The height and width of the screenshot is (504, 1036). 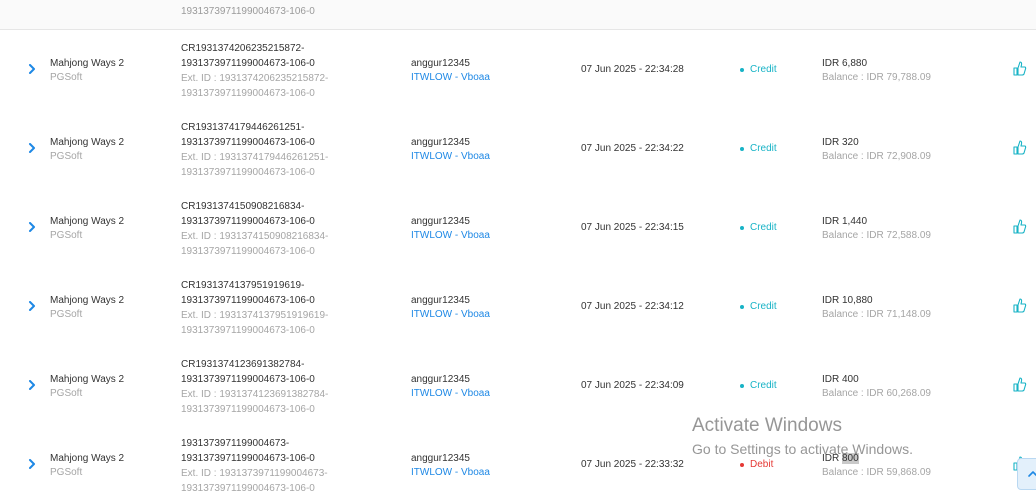 I want to click on transaction-date: 07 Jun 2025 - 22:34:12, so click(x=632, y=306).